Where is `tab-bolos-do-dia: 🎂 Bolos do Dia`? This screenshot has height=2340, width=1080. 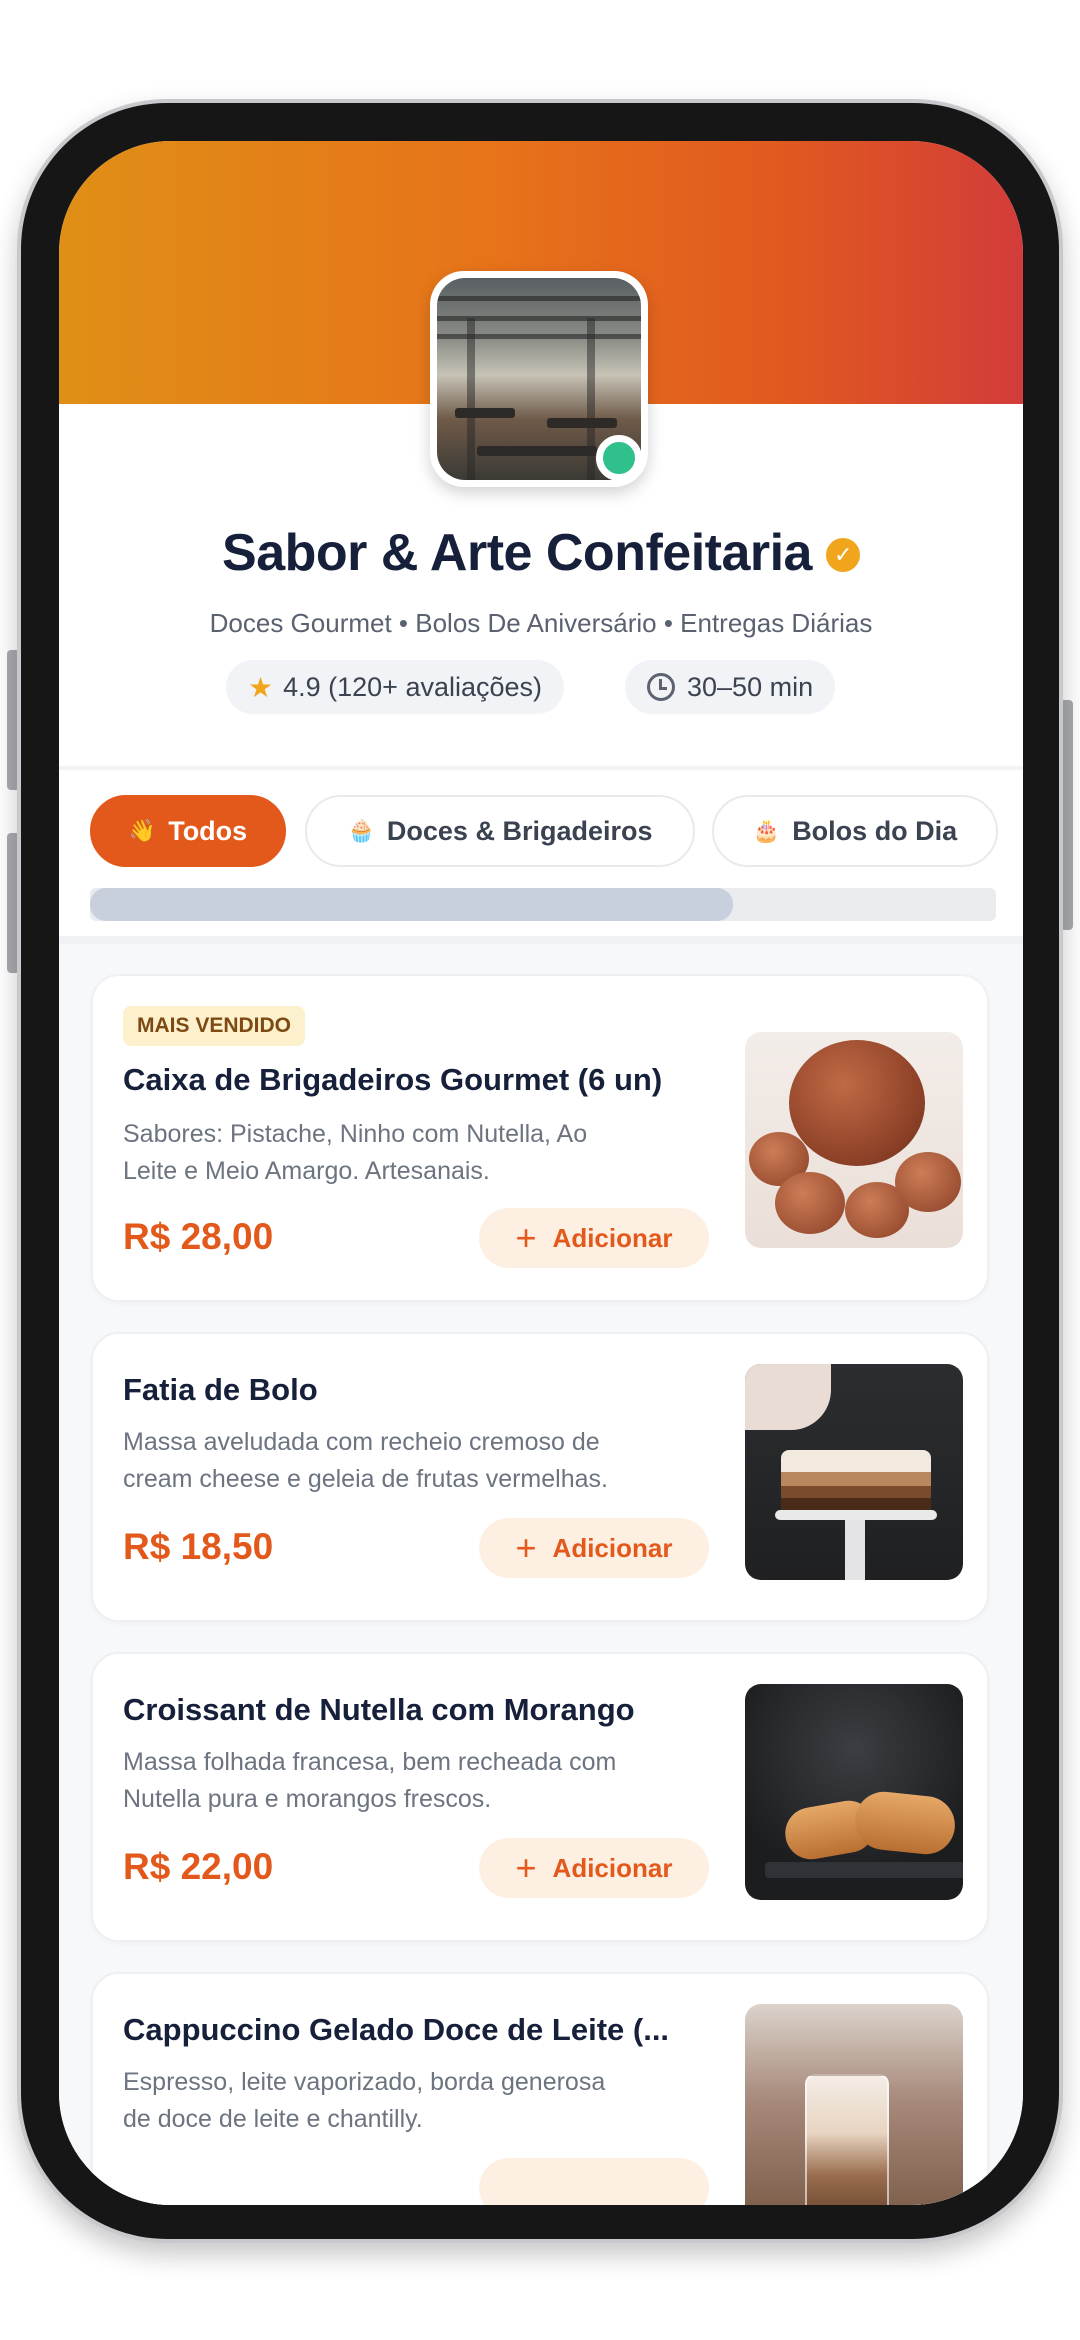
tab-bolos-do-dia: 🎂 Bolos do Dia is located at coordinates (855, 831).